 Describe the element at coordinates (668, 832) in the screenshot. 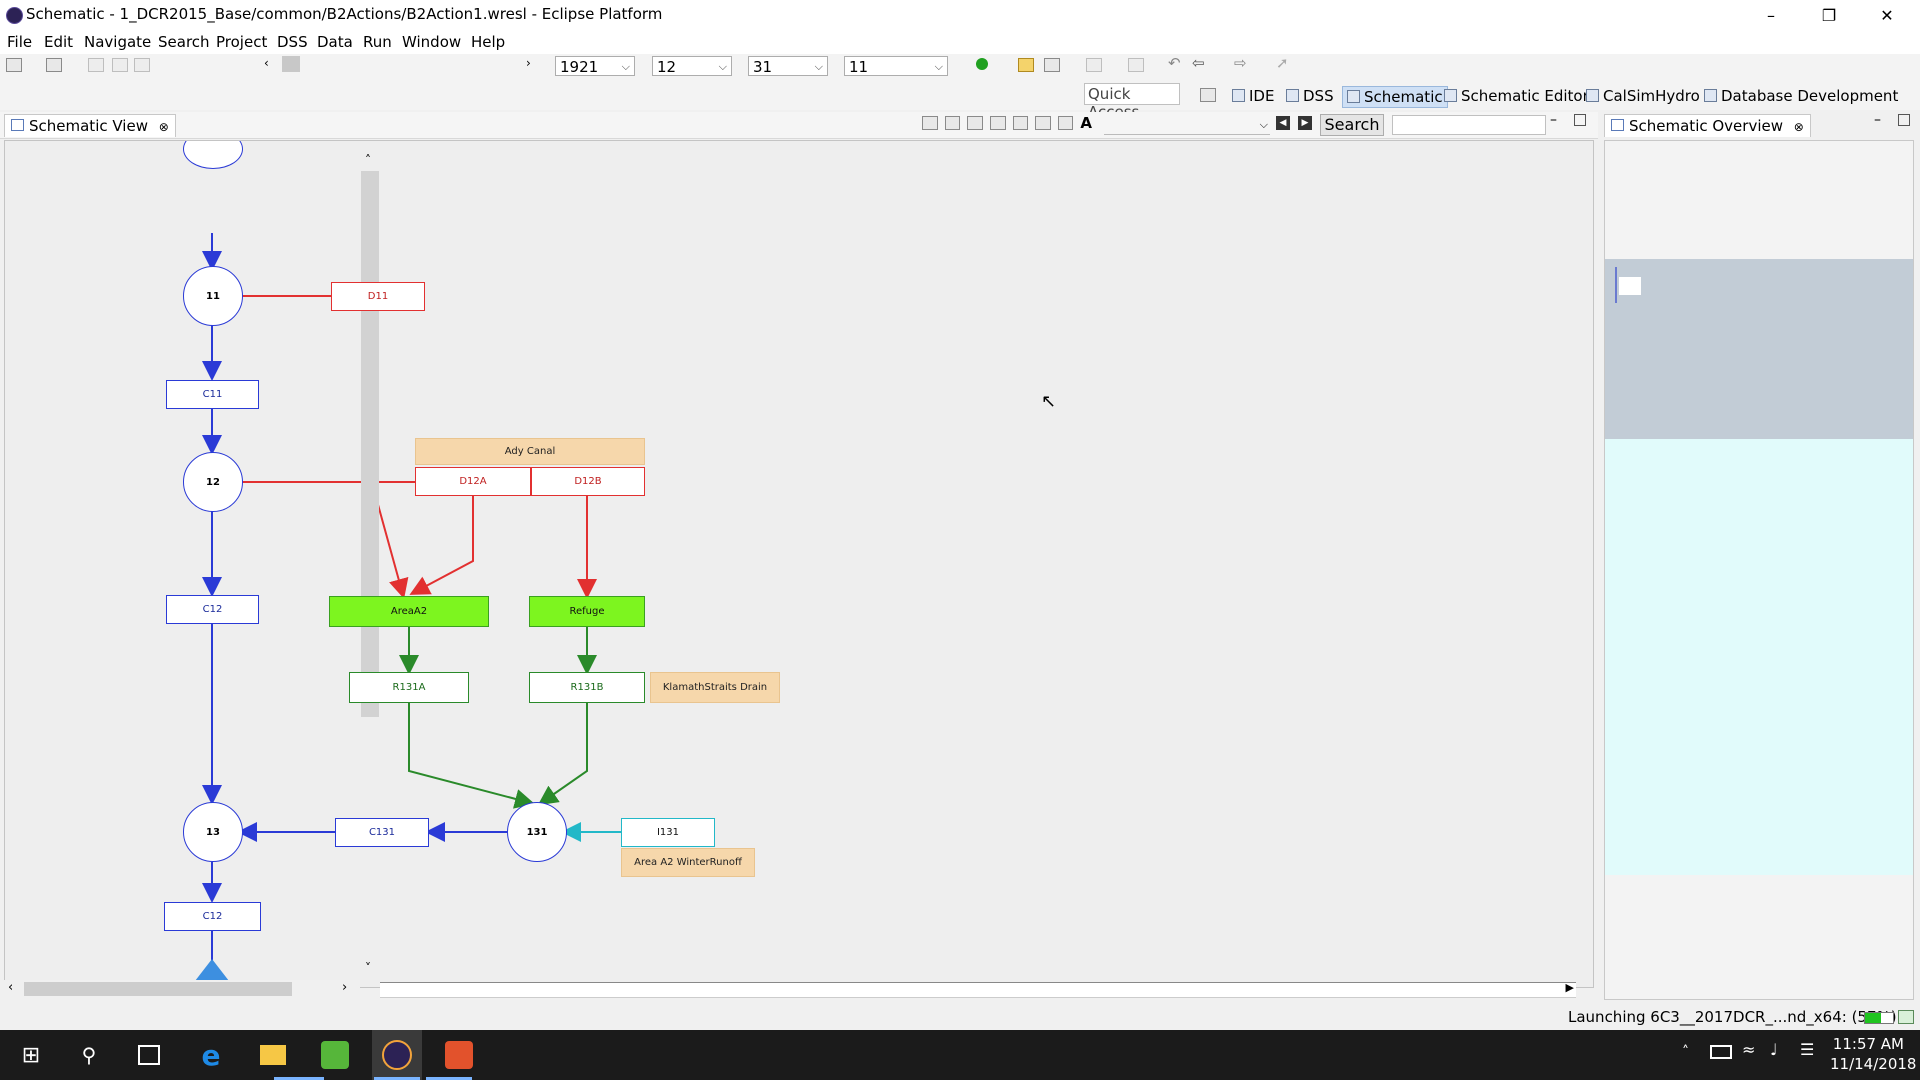

I see `inflow-arc: I131` at that location.